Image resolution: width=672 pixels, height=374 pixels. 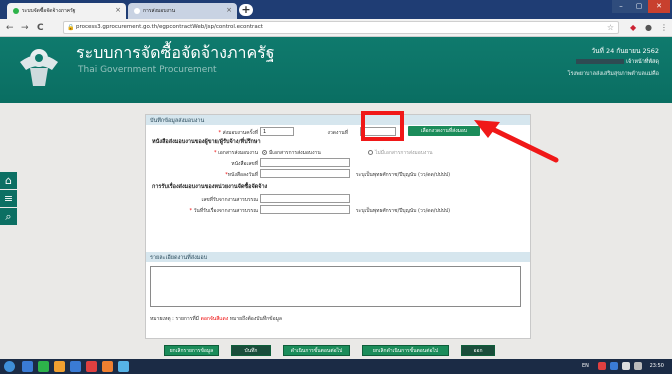 What do you see at coordinates (305, 173) in the screenshot?
I see `letter-date-field` at bounding box center [305, 173].